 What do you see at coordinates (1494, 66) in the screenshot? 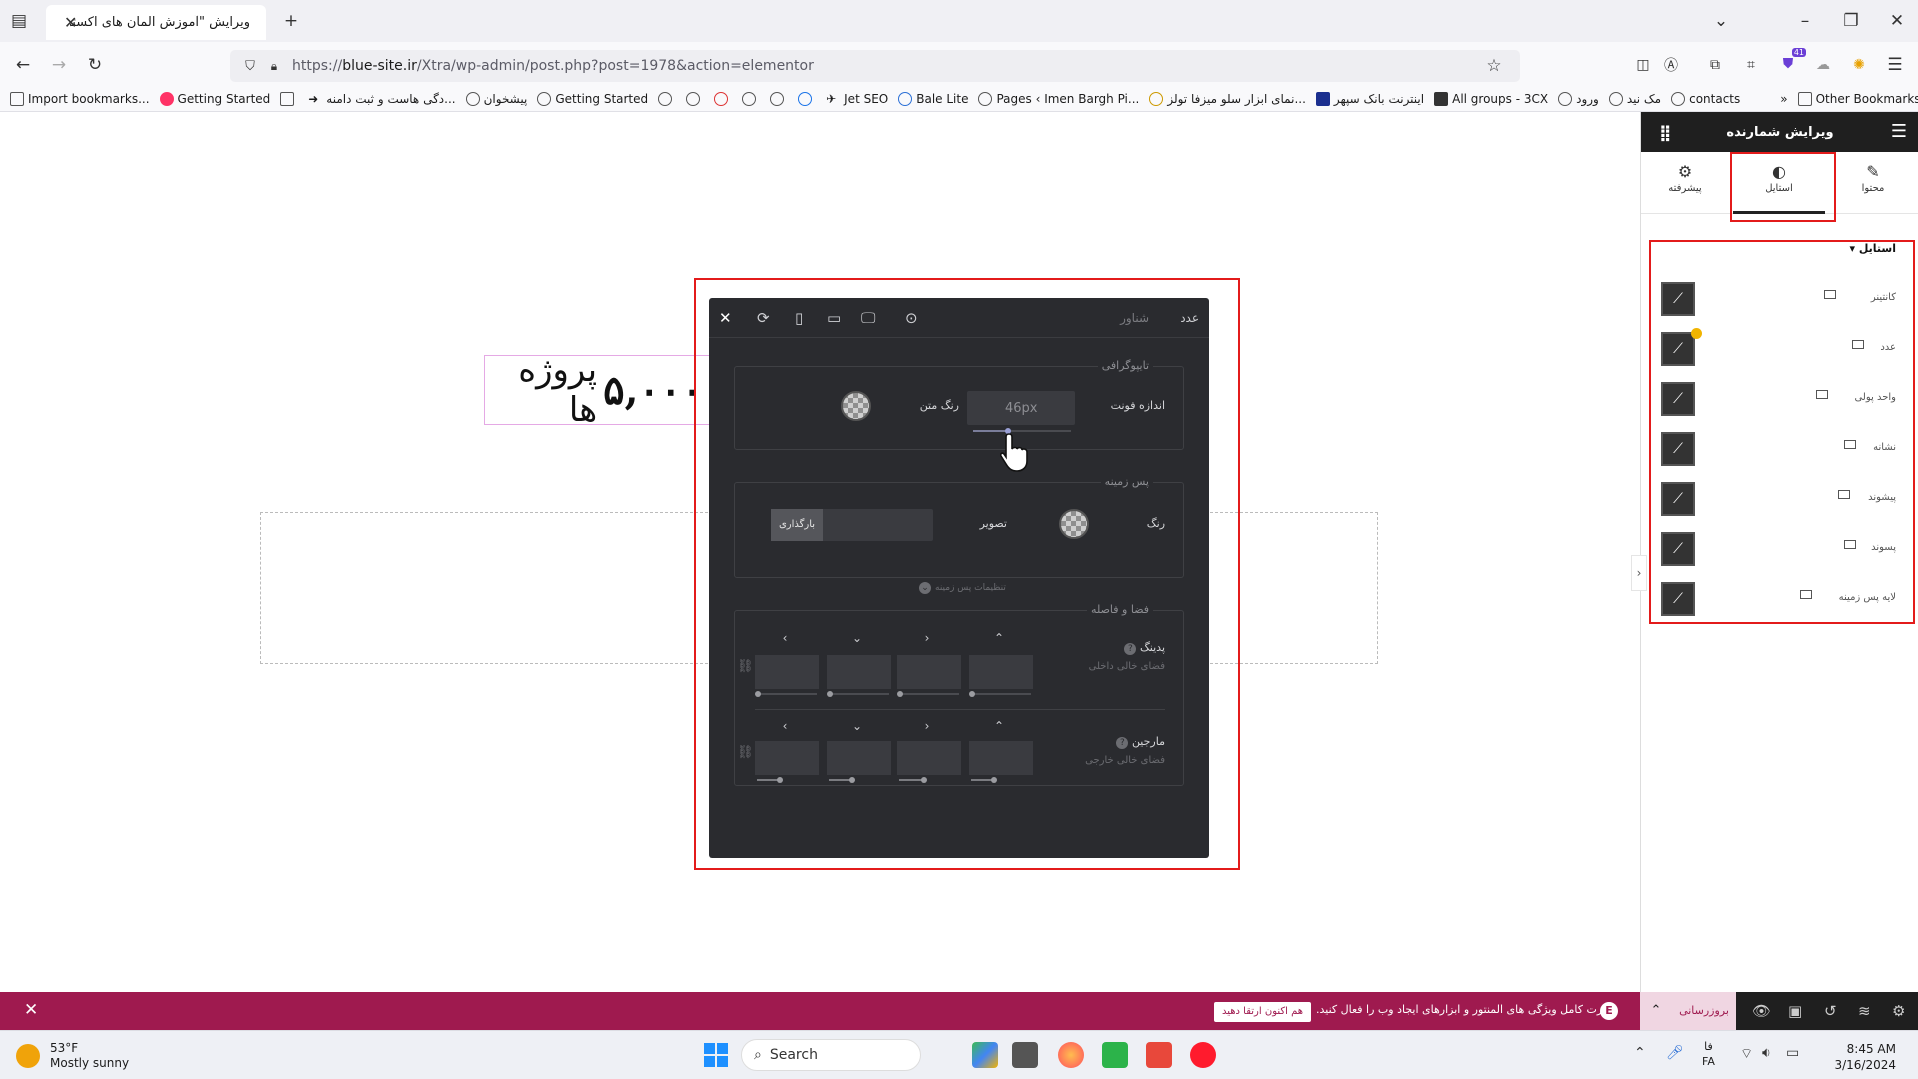
I see `bookmark-star-icon: ☆` at bounding box center [1494, 66].